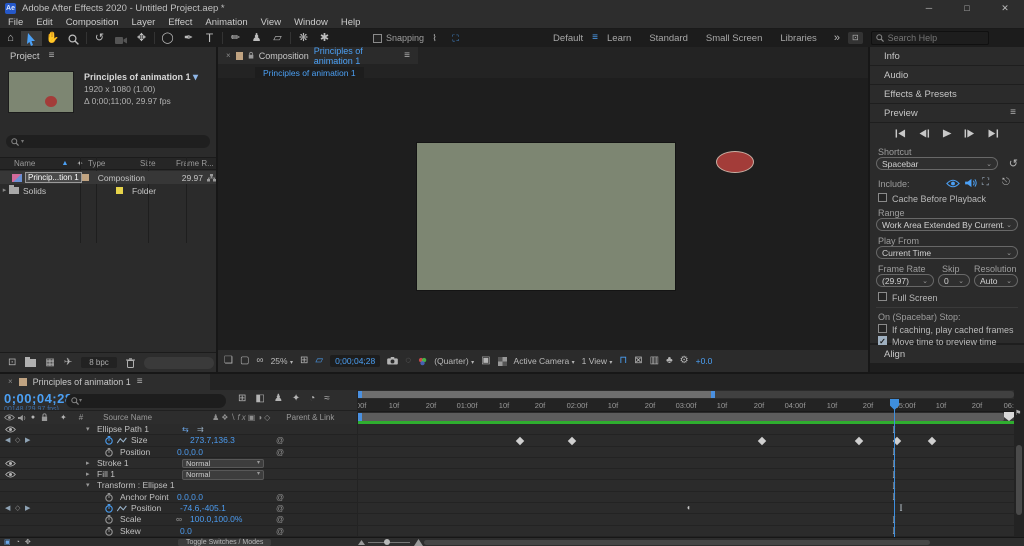 This screenshot has height=546, width=1024. What do you see at coordinates (180, 22) in the screenshot?
I see `menu-effect: Effect` at bounding box center [180, 22].